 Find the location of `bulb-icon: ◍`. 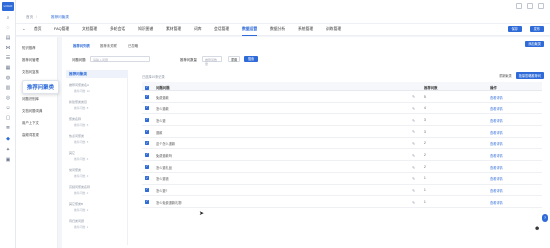

bulb-icon: ◍ is located at coordinates (8, 78).